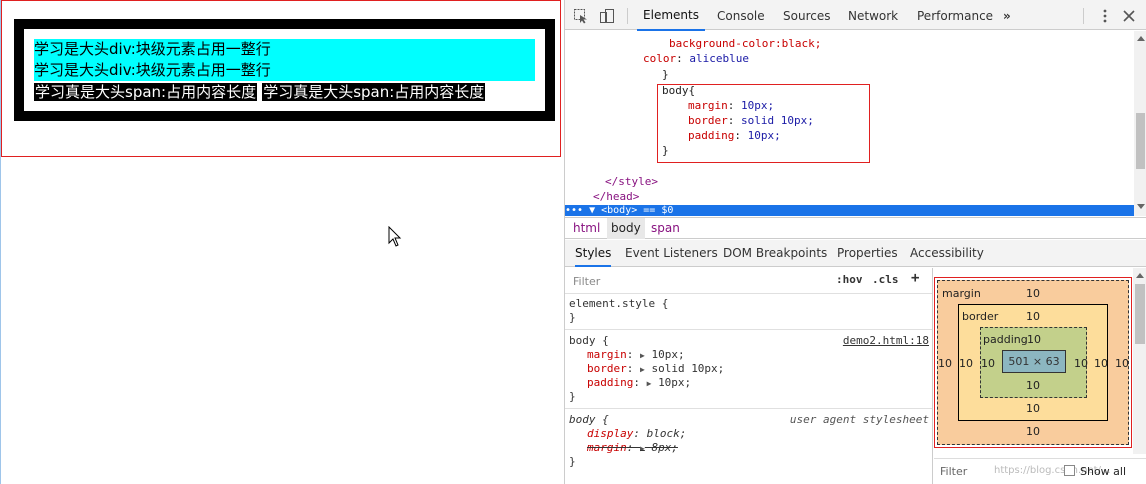  What do you see at coordinates (618, 304) in the screenshot?
I see `element-style-selector: element.style {` at bounding box center [618, 304].